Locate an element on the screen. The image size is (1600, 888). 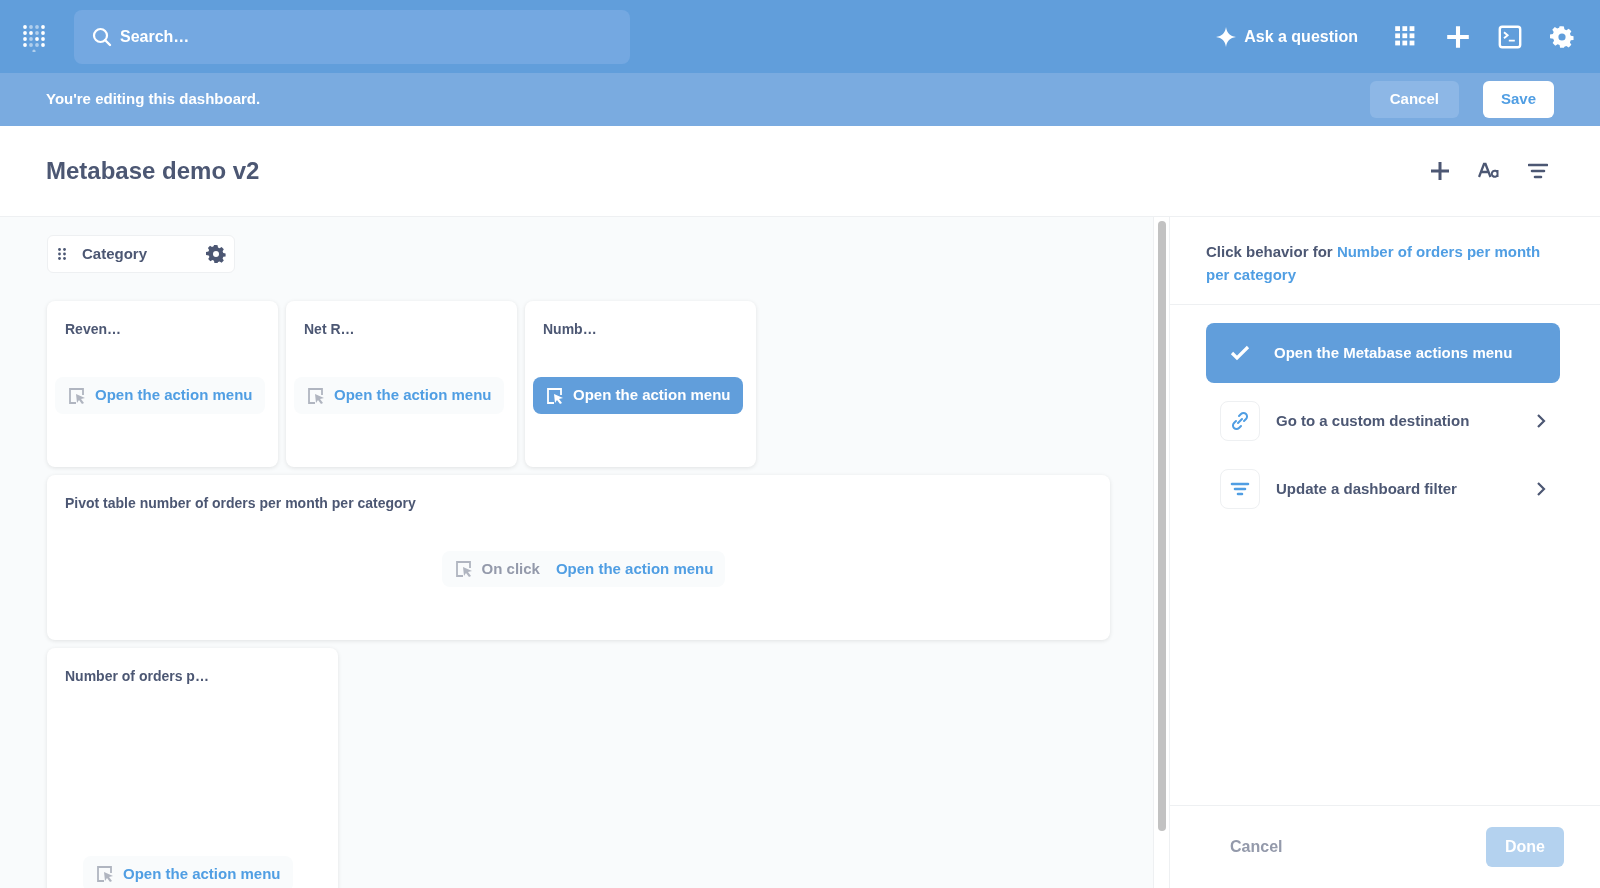
search-icon is located at coordinates (102, 36).